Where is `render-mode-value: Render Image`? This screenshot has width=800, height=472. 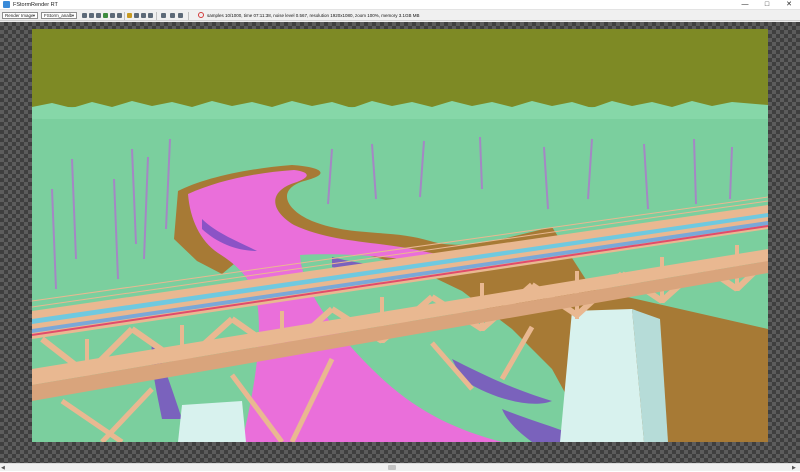 render-mode-value: Render Image is located at coordinates (19, 15).